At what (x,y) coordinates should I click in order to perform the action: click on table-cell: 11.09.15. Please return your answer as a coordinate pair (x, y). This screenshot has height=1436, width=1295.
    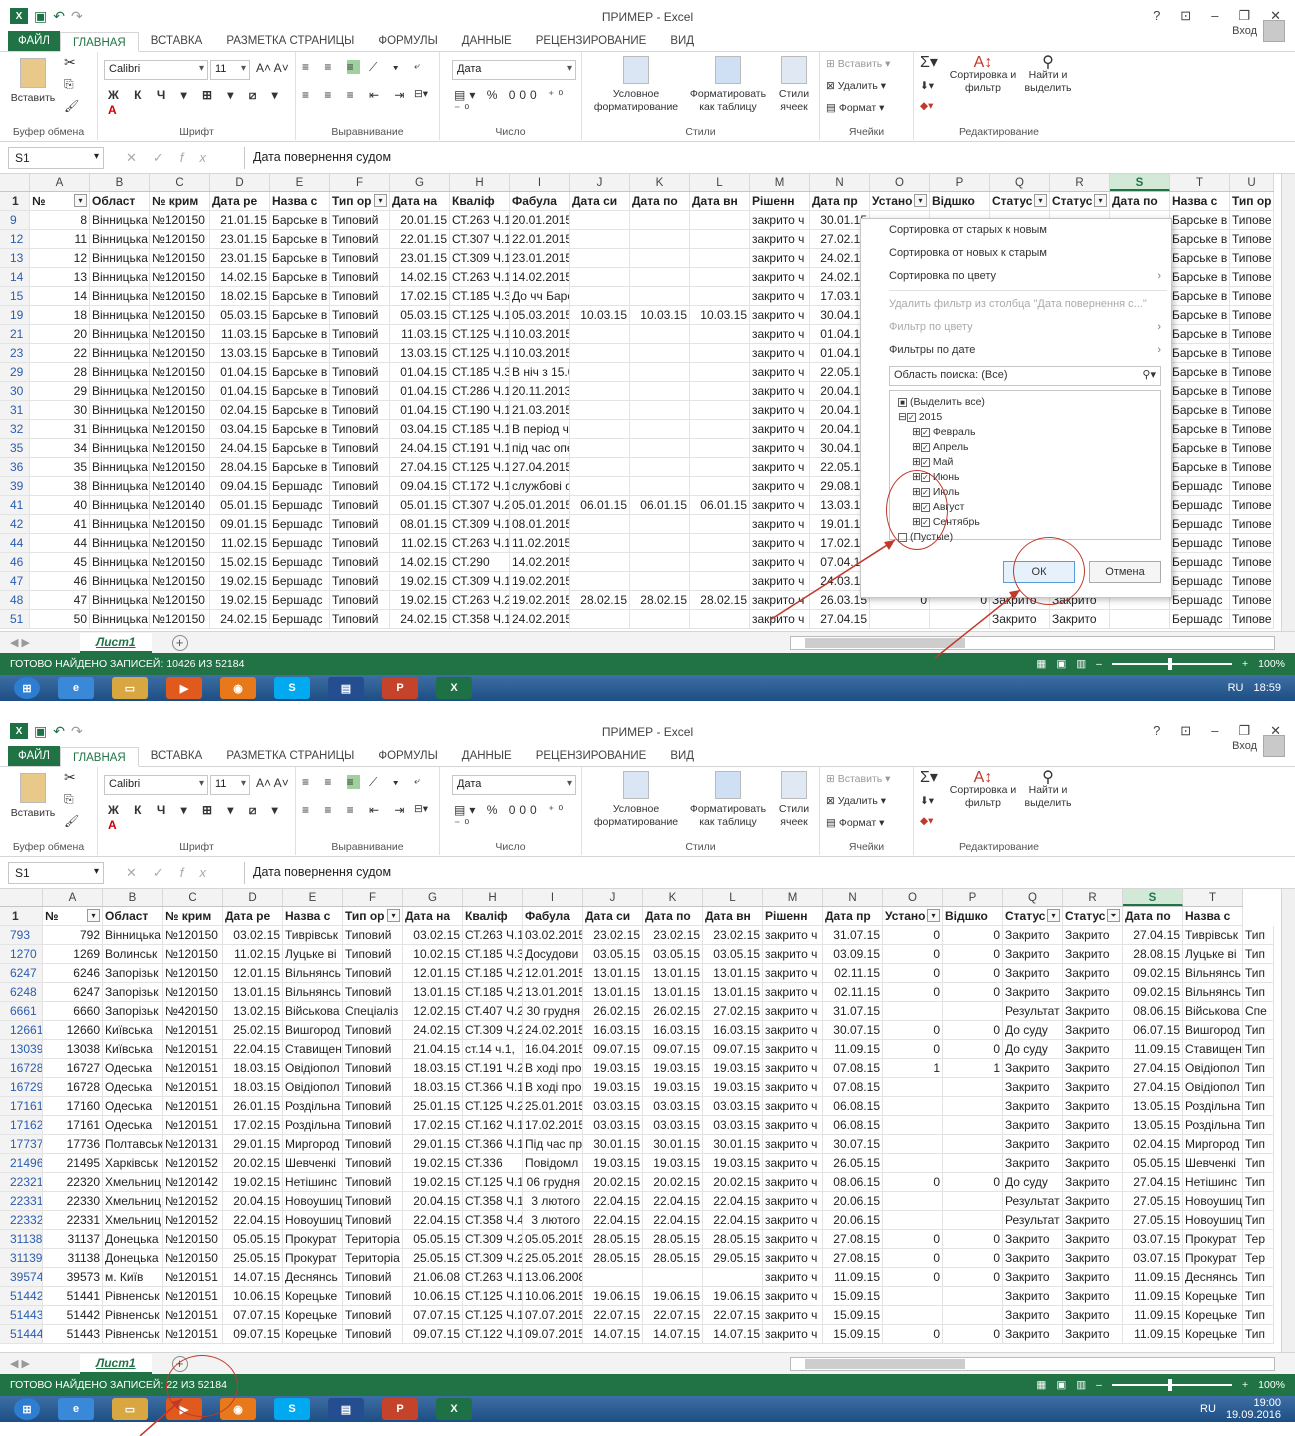
    Looking at the image, I should click on (1153, 1296).